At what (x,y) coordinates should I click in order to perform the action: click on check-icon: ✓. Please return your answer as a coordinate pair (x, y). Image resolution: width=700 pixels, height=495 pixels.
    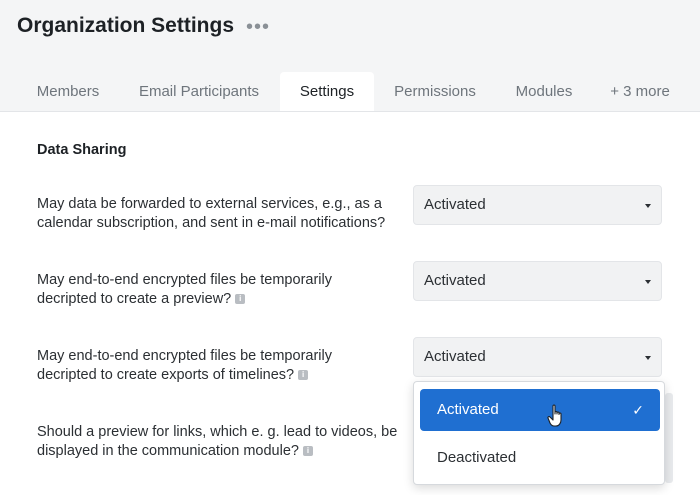
    Looking at the image, I should click on (638, 410).